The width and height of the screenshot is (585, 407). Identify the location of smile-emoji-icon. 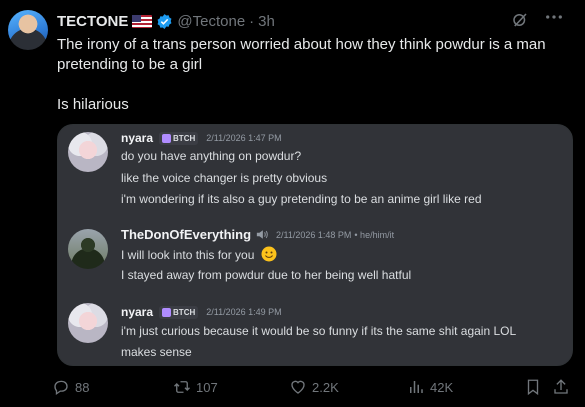
(269, 254).